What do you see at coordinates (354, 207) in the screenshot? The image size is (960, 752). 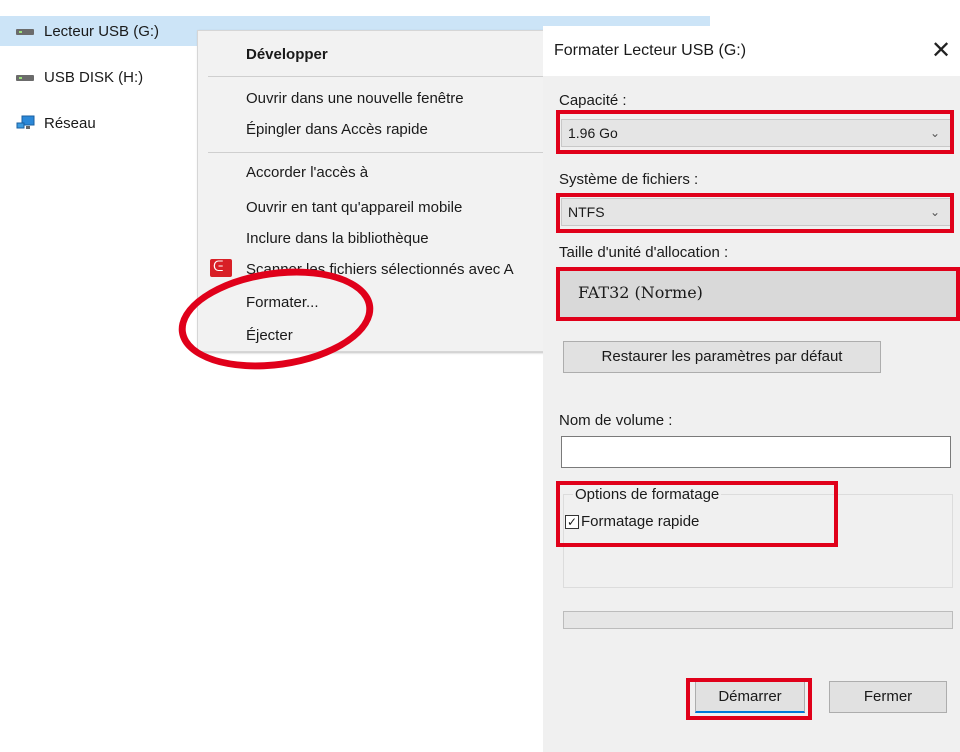 I see `menu-item-open-as-mobile: Ouvrir en tant qu'appareil mobile` at bounding box center [354, 207].